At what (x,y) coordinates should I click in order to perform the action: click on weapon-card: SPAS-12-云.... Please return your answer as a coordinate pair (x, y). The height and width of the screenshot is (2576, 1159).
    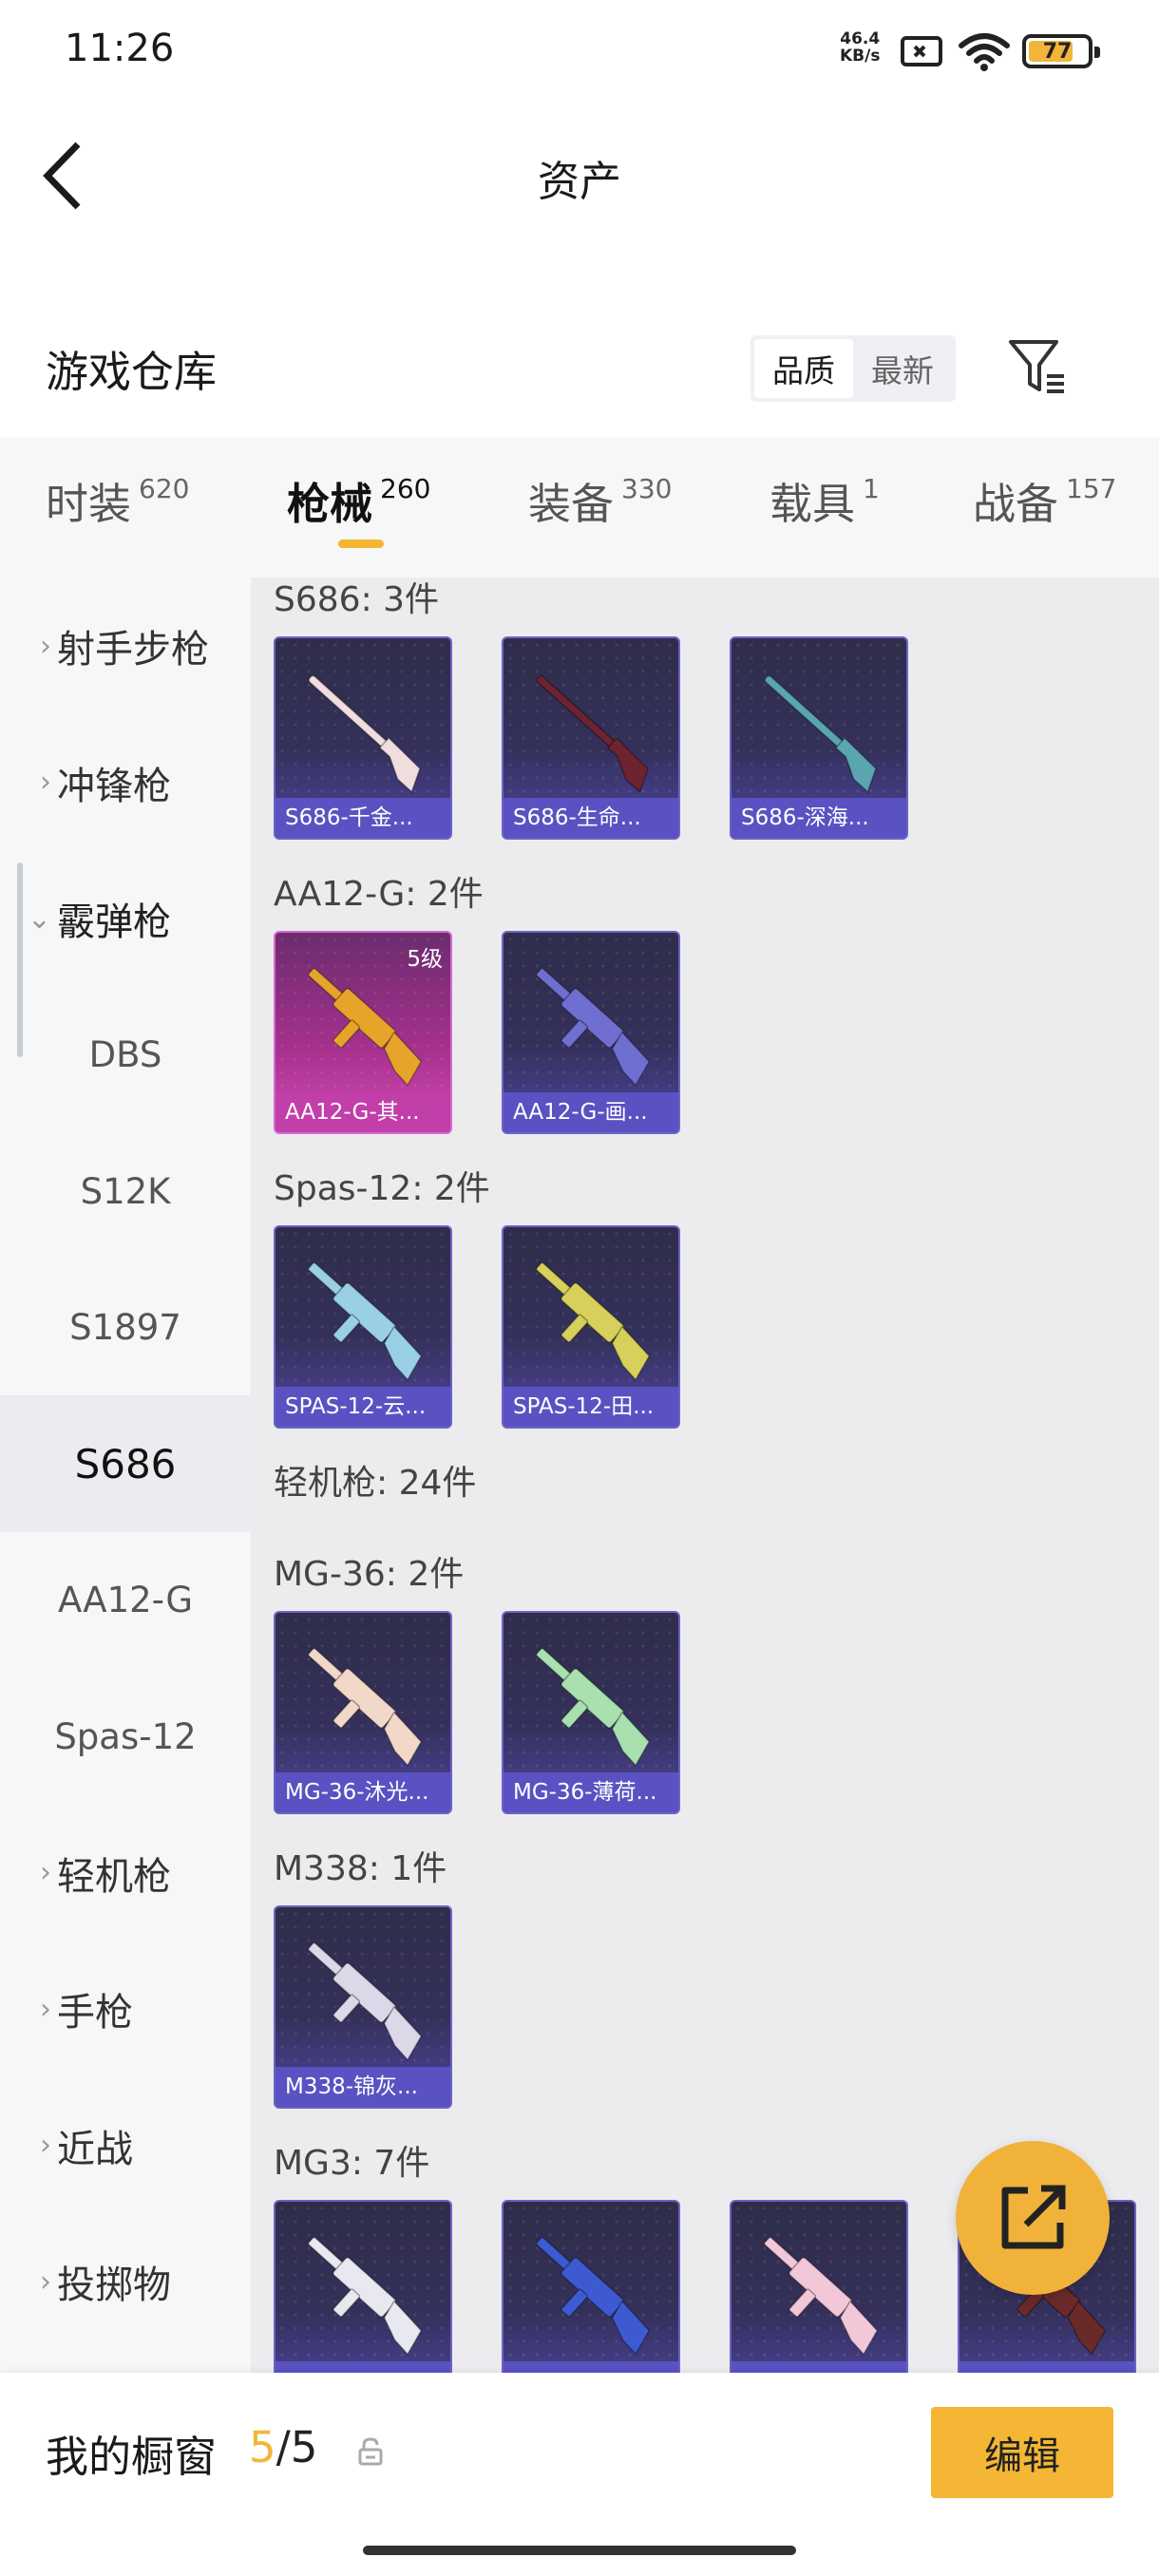
    Looking at the image, I should click on (363, 1327).